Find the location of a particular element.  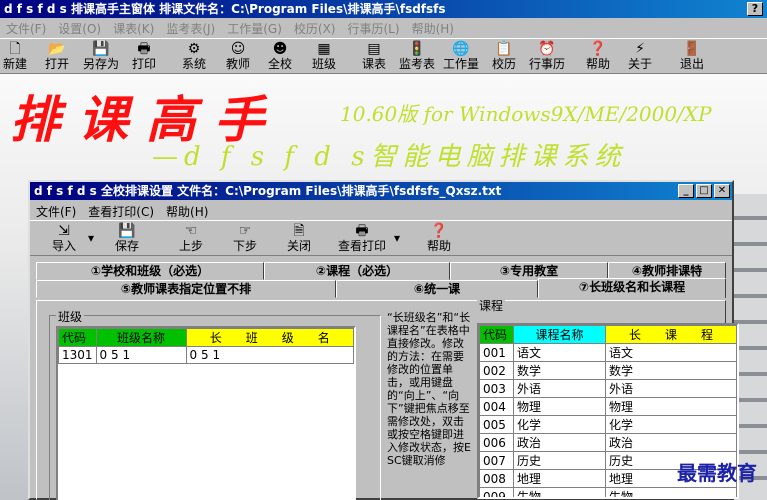

import-button: ⇲ 导入 is located at coordinates (64, 239).